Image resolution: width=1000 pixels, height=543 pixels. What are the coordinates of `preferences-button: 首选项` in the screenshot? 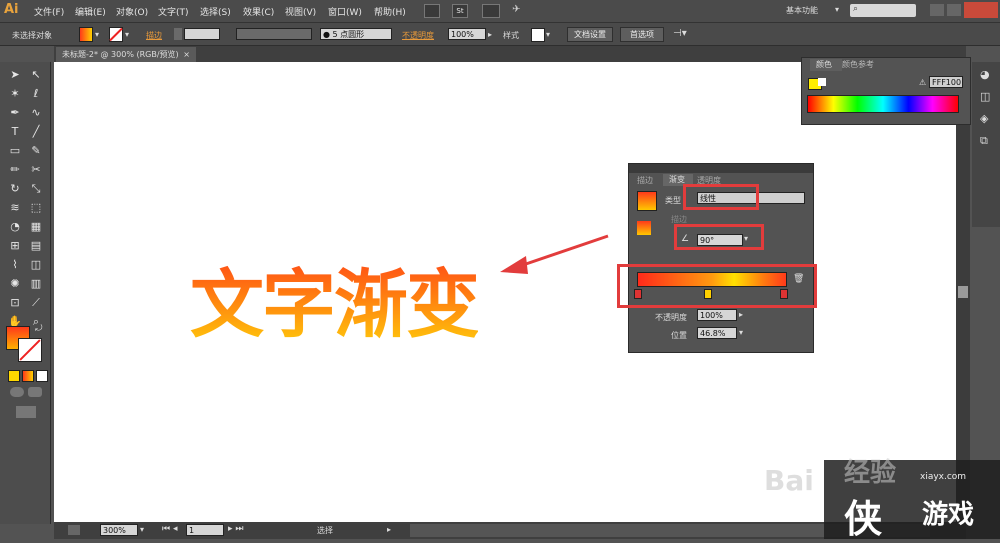 It's located at (642, 34).